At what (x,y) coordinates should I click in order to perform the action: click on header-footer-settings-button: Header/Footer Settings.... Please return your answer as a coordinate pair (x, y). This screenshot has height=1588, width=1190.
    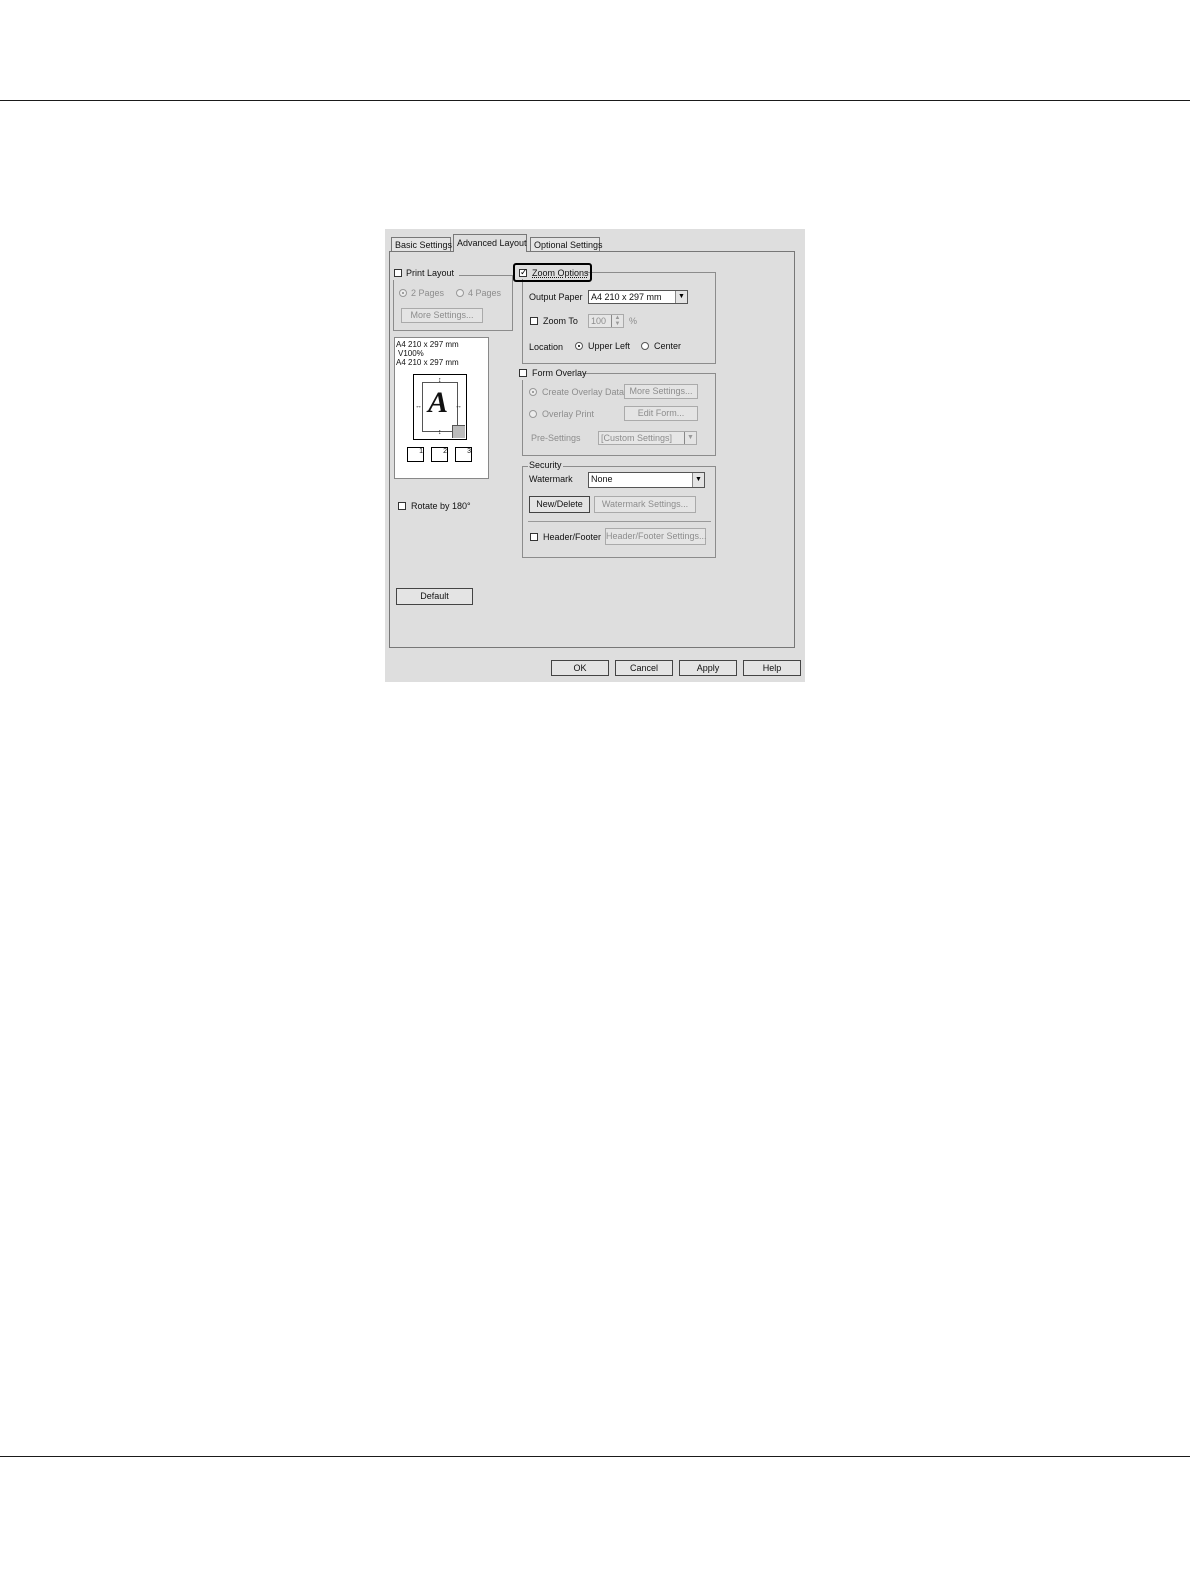
    Looking at the image, I should click on (656, 536).